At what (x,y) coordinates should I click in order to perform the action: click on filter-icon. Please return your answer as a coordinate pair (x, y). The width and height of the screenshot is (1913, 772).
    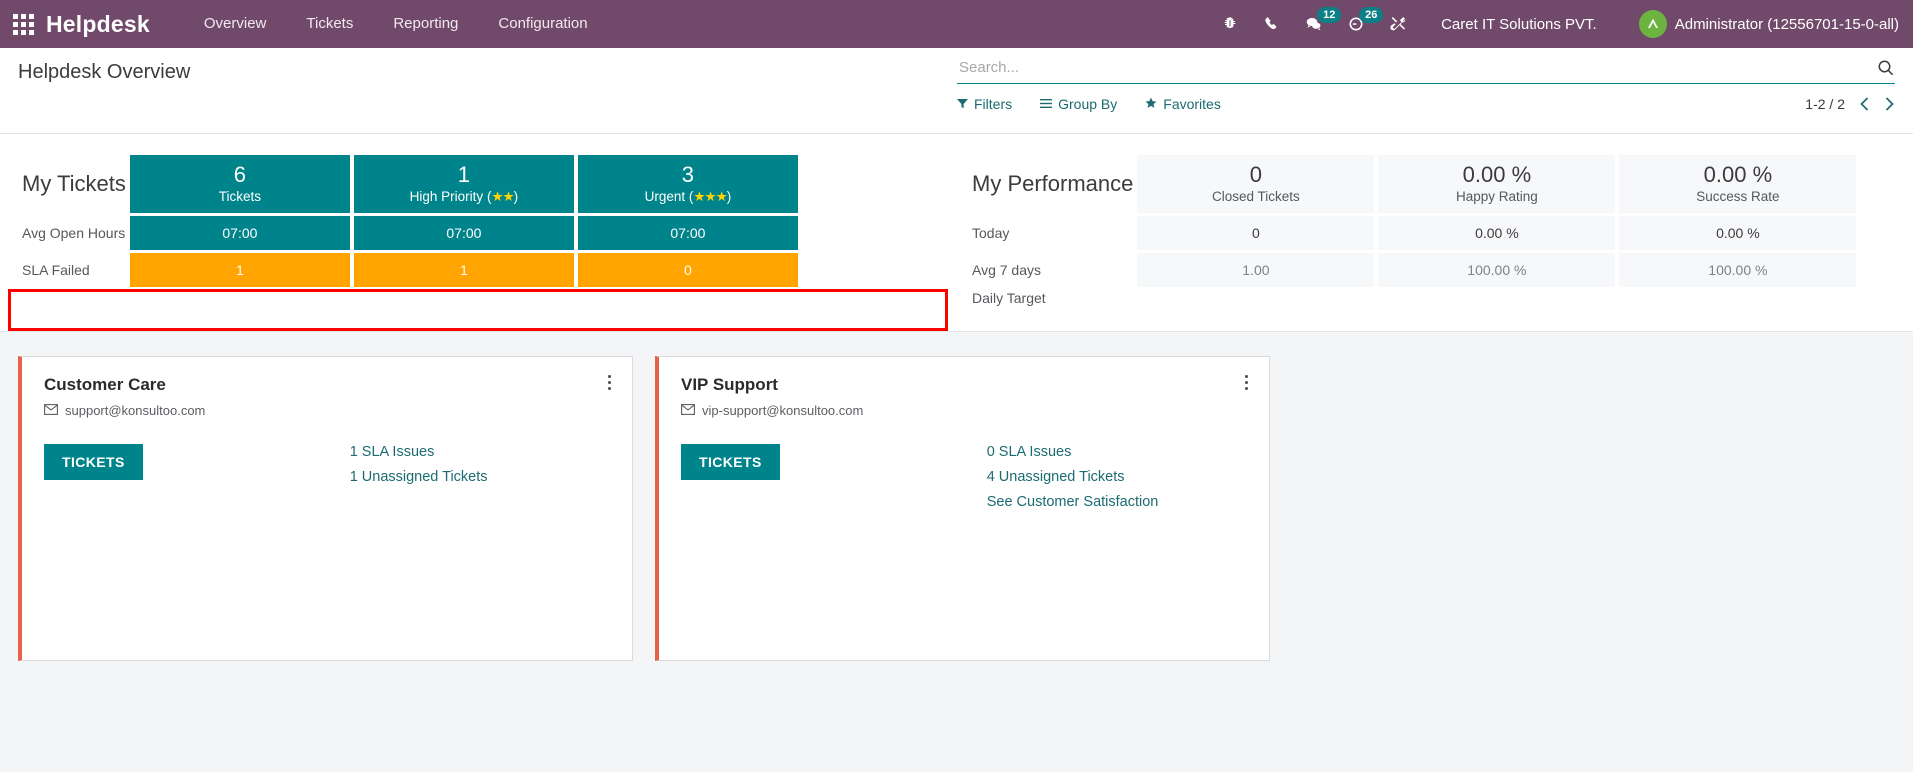
    Looking at the image, I should click on (962, 104).